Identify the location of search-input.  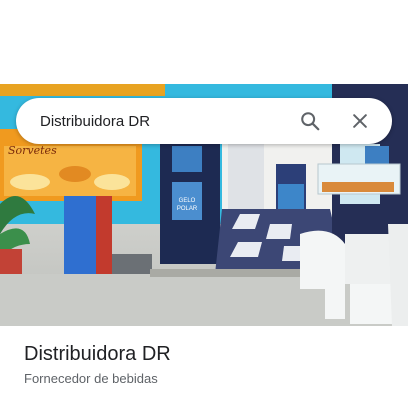
(156, 121).